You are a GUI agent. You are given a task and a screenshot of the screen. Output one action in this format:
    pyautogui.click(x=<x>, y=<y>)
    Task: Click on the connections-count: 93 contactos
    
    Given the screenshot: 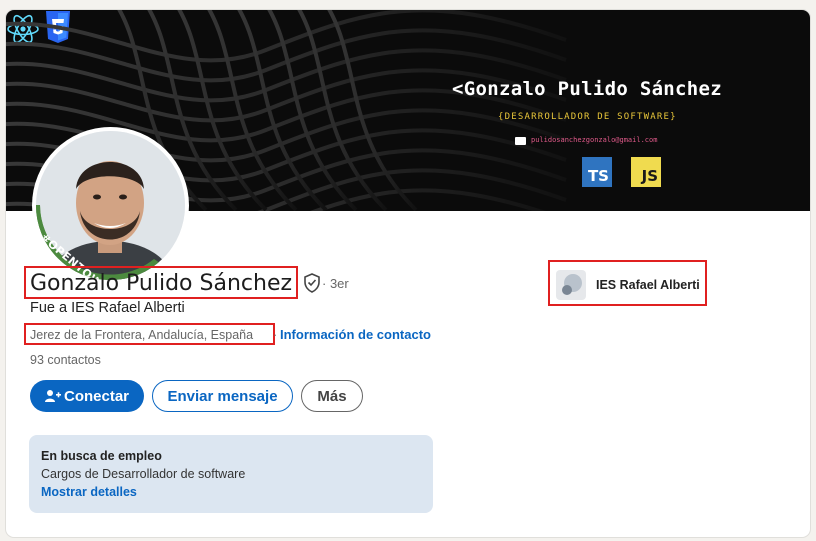 What is the action you would take?
    pyautogui.click(x=65, y=360)
    